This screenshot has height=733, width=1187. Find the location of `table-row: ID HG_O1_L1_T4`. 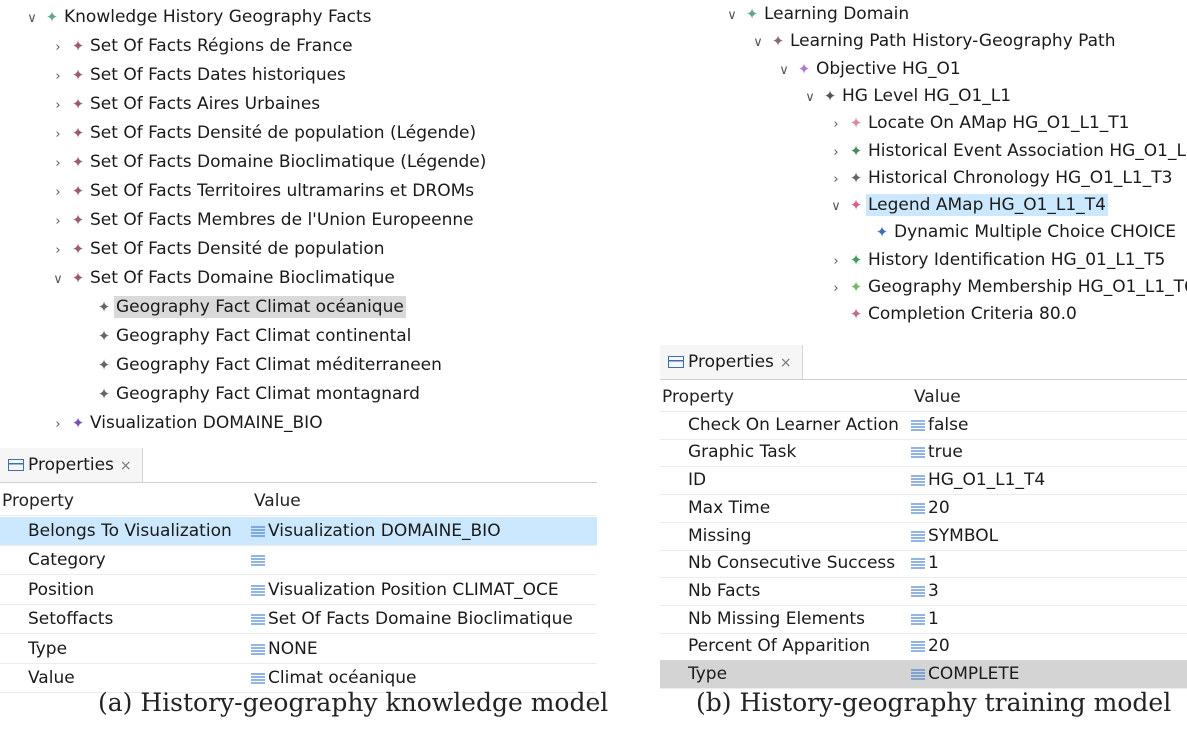

table-row: ID HG_O1_L1_T4 is located at coordinates (923, 481).